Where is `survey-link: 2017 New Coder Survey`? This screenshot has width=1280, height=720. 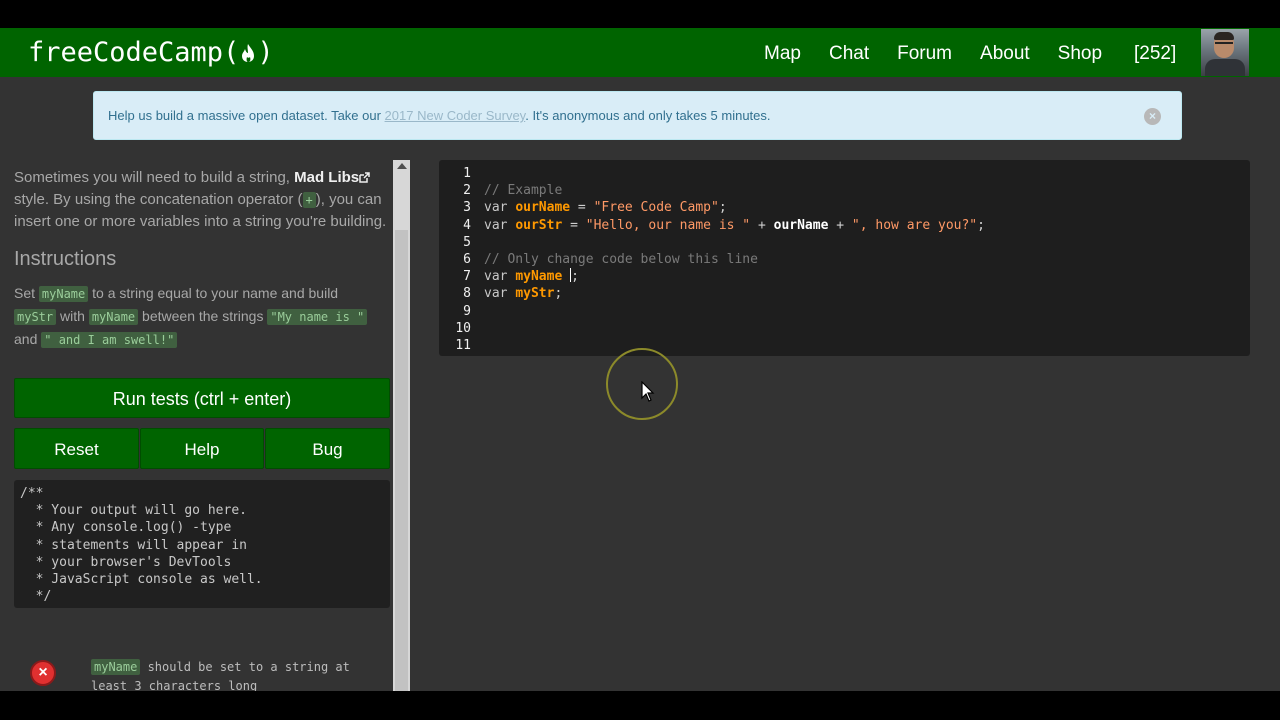
survey-link: 2017 New Coder Survey is located at coordinates (455, 115).